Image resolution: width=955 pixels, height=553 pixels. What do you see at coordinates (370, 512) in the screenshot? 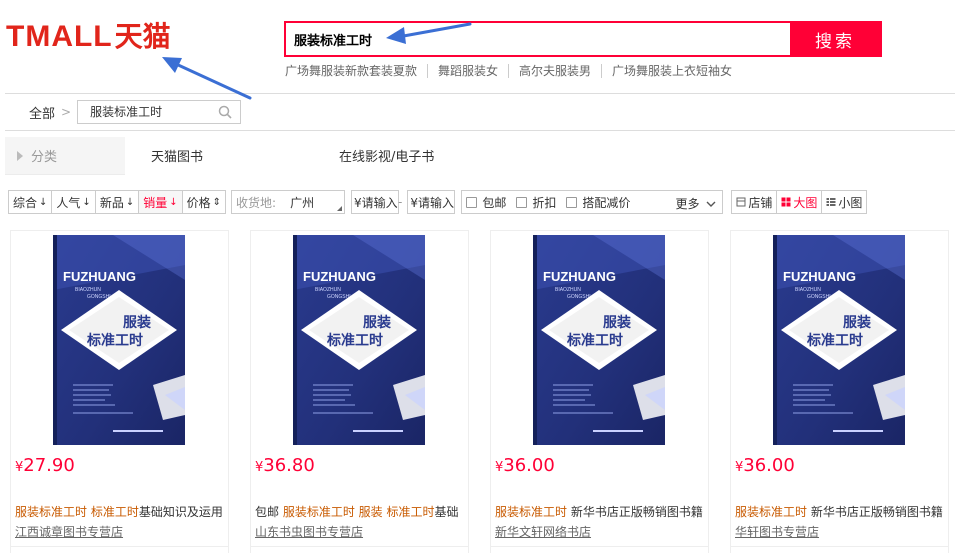
I see `title-segment: 服装` at bounding box center [370, 512].